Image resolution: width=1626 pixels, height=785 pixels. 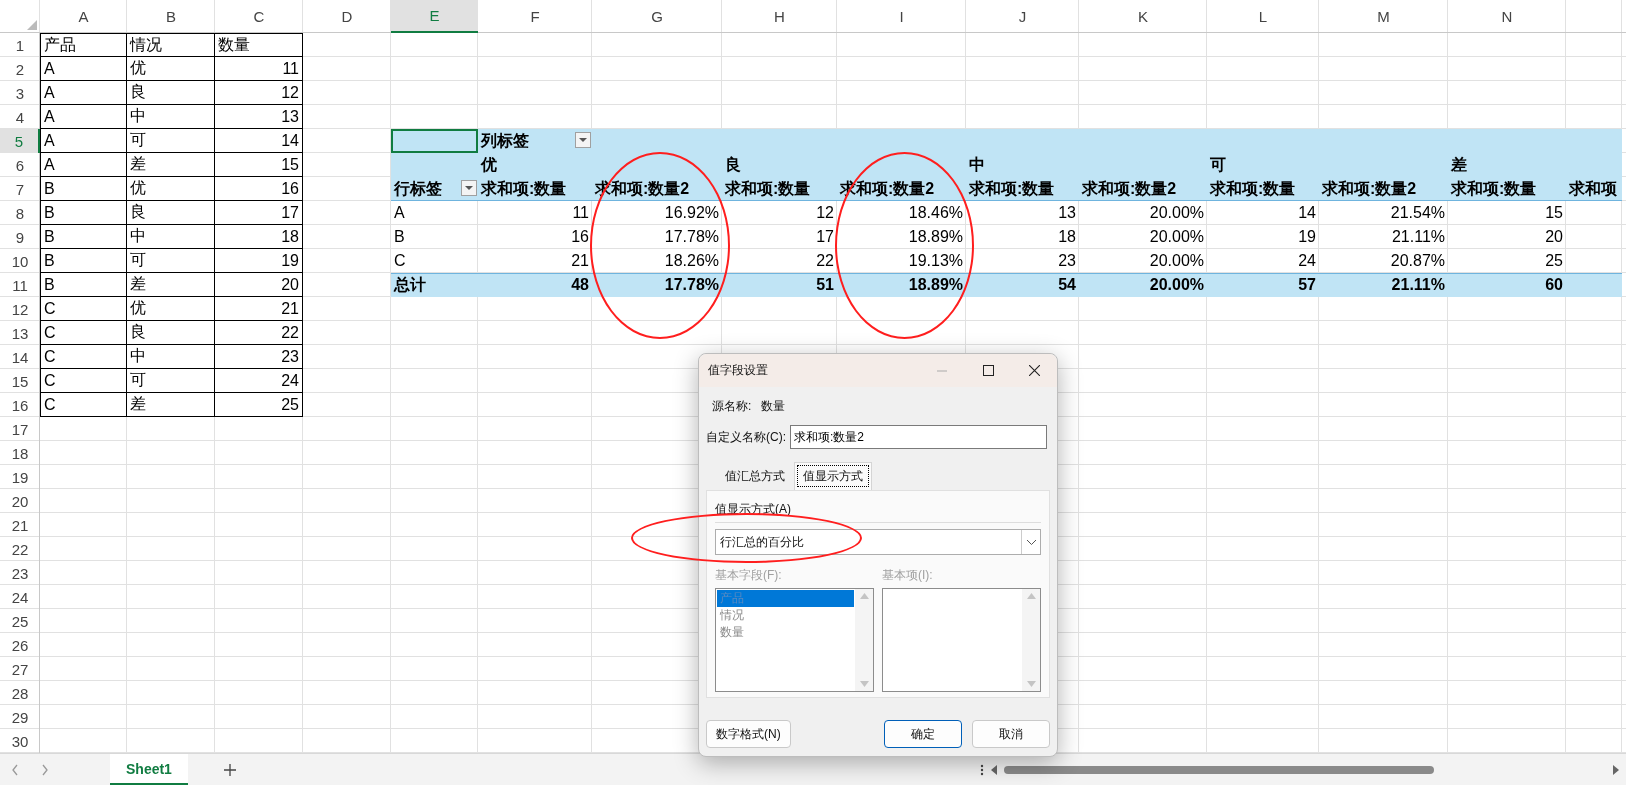 What do you see at coordinates (259, 333) in the screenshot?
I see `table-cell: 22` at bounding box center [259, 333].